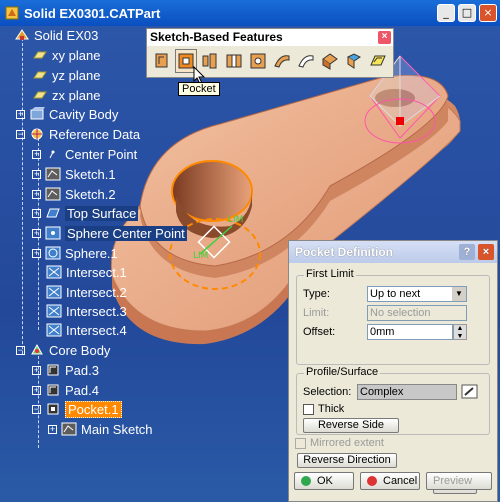 Image resolution: width=500 pixels, height=502 pixels. I want to click on mirrored-extent-checkbox, so click(300, 443).